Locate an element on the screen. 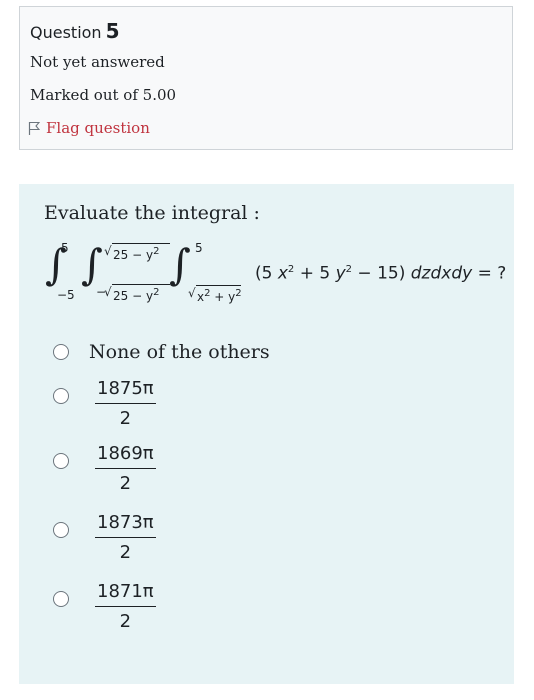 This screenshot has width=534, height=700. question-marks: Marked out of 5.00 is located at coordinates (103, 95).